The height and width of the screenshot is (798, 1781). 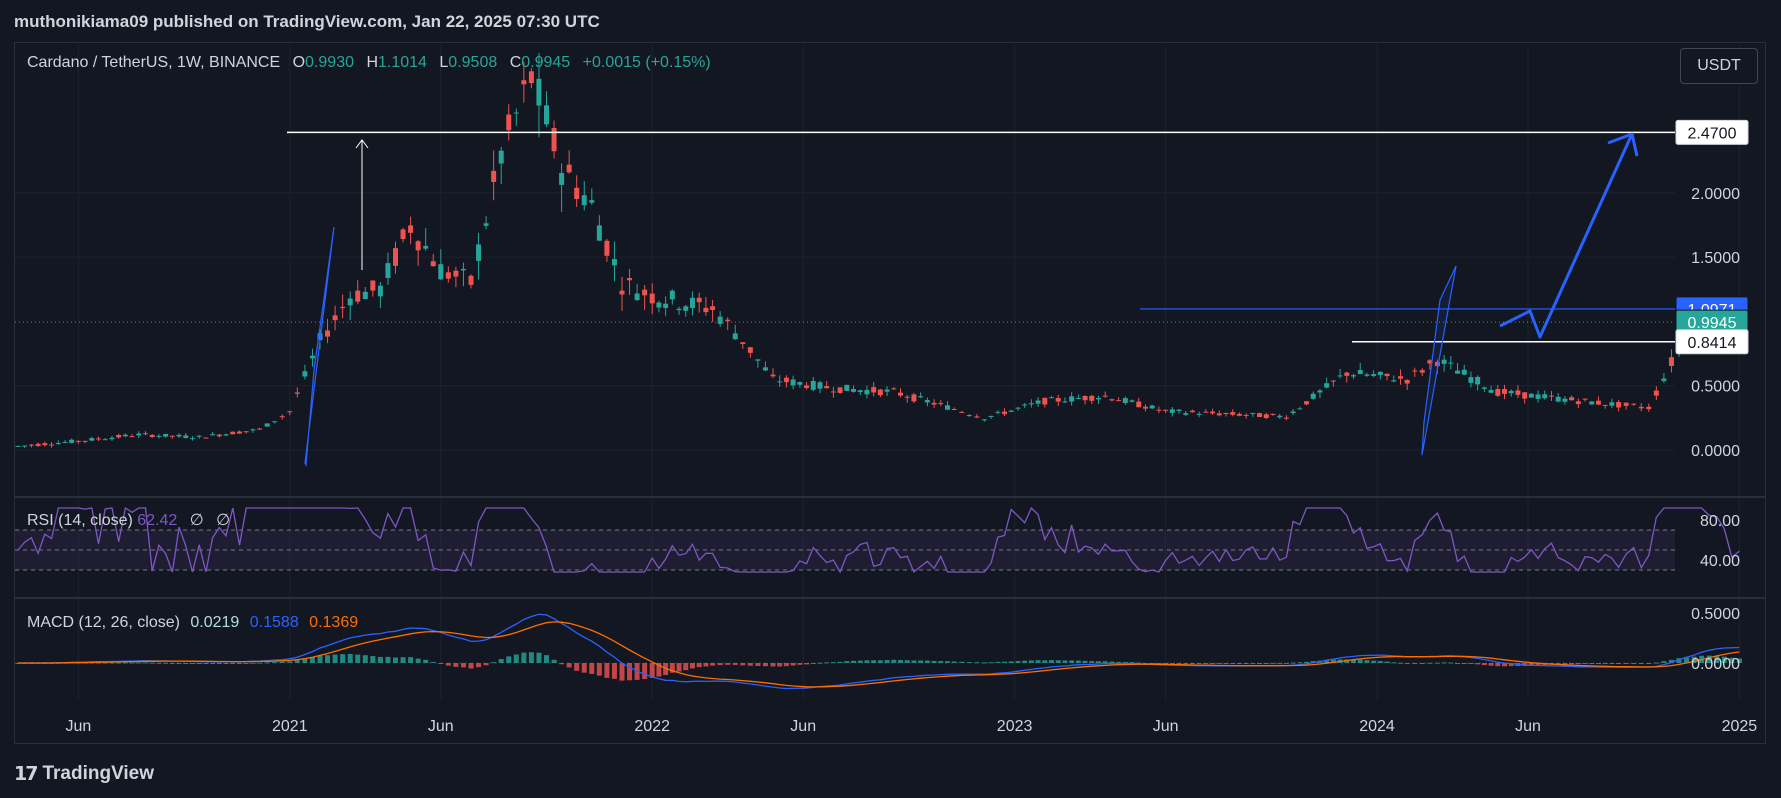 What do you see at coordinates (1720, 521) in the screenshot?
I see `rsi-tick-label: 80.00` at bounding box center [1720, 521].